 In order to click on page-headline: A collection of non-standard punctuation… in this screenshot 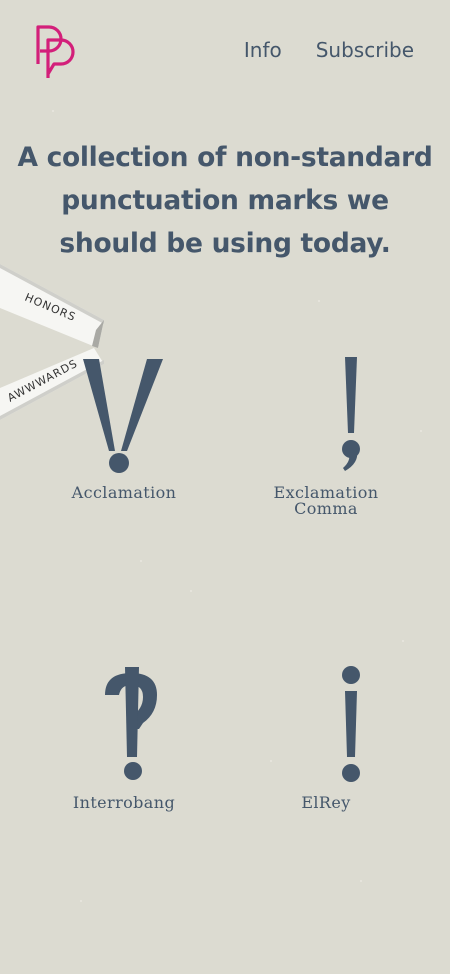, I will do `click(225, 200)`.